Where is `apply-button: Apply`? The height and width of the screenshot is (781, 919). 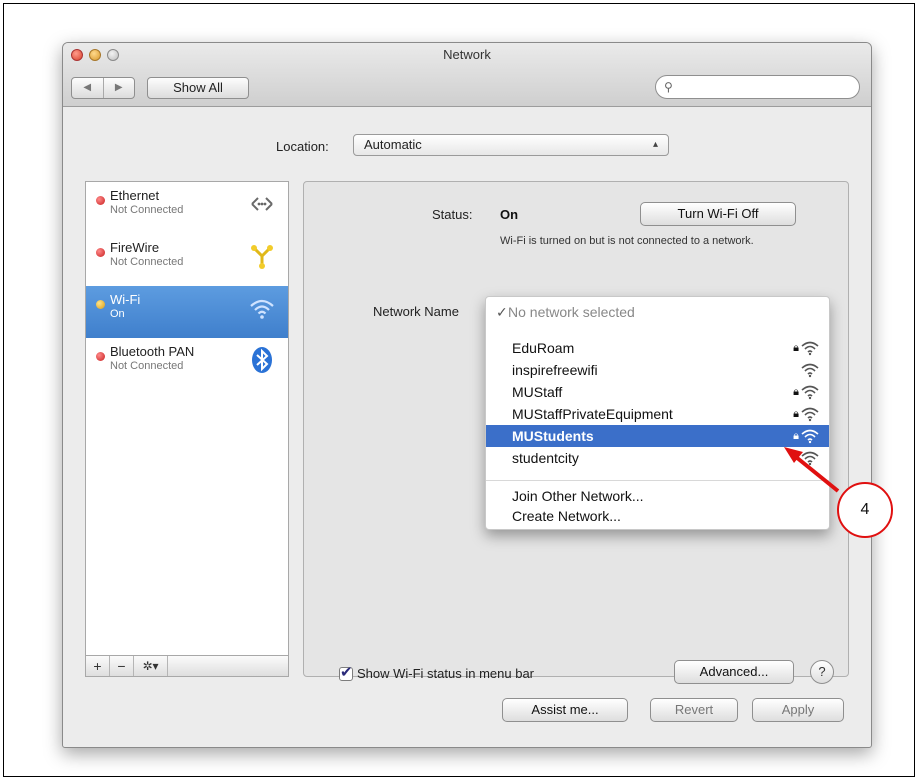
apply-button: Apply is located at coordinates (798, 710).